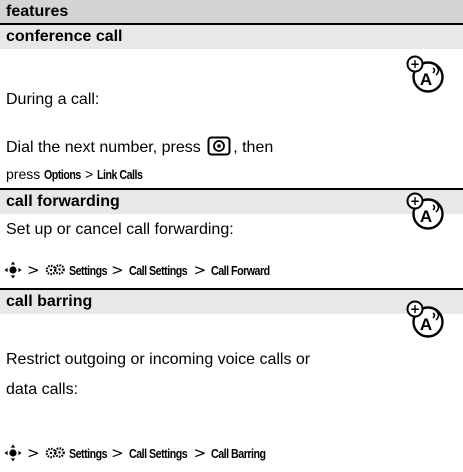 This screenshot has height=472, width=463. Describe the element at coordinates (219, 146) in the screenshot. I see `send-key-icon` at that location.